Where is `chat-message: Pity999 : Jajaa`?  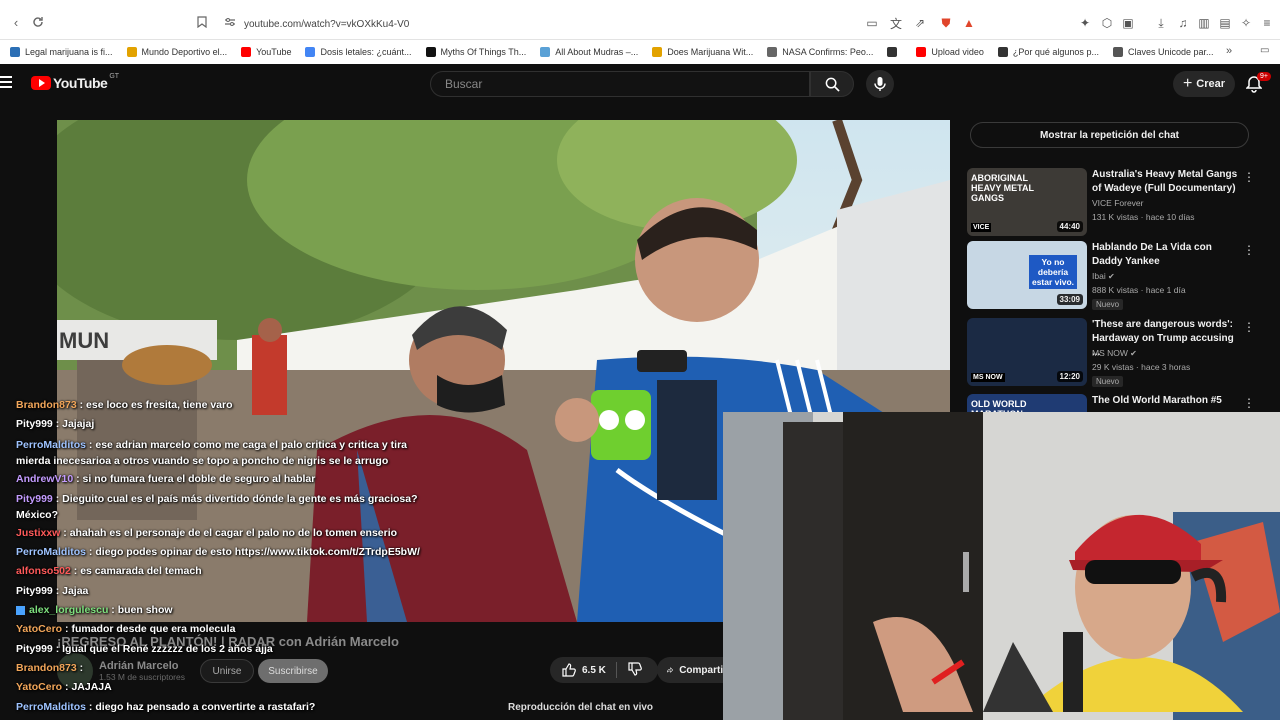 chat-message: Pity999 : Jajaa is located at coordinates (52, 590).